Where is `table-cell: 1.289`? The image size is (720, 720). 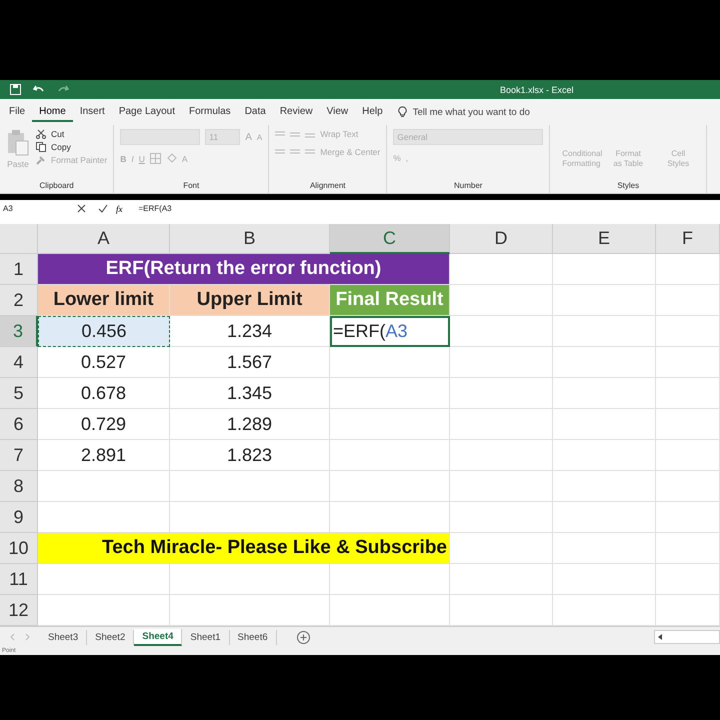 table-cell: 1.289 is located at coordinates (250, 424).